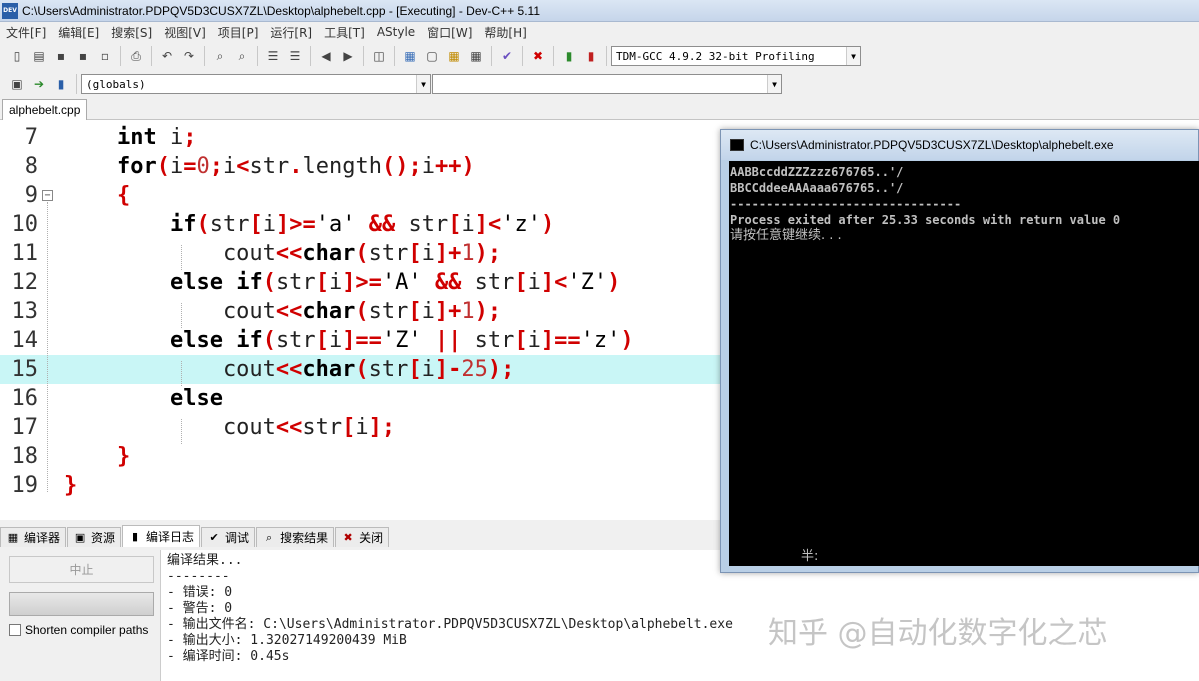 The width and height of the screenshot is (1199, 681). I want to click on menu-tools: 工具[T], so click(344, 32).